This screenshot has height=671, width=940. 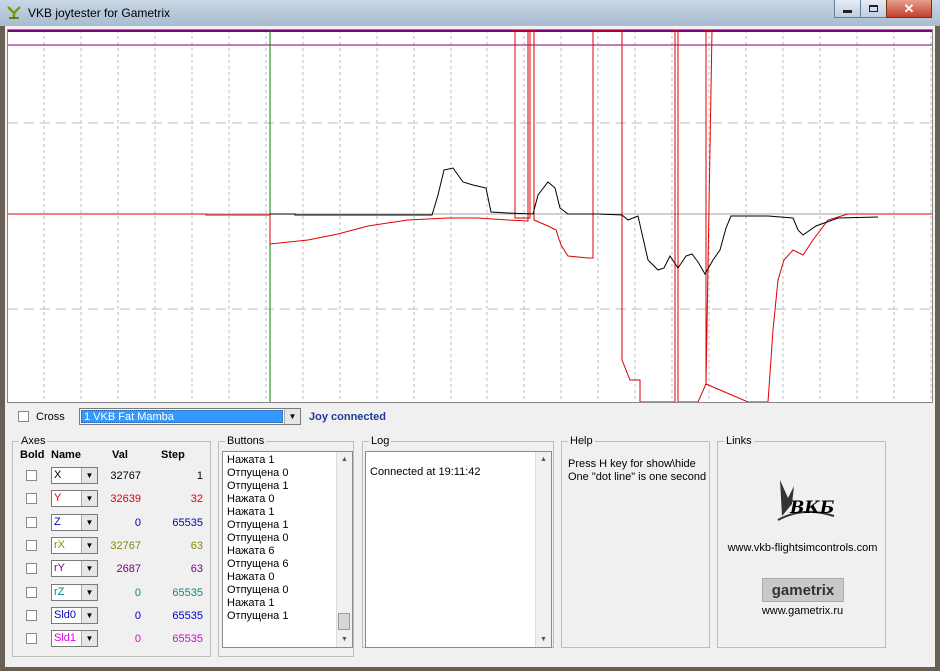 What do you see at coordinates (59, 568) in the screenshot?
I see `axis-name: rY` at bounding box center [59, 568].